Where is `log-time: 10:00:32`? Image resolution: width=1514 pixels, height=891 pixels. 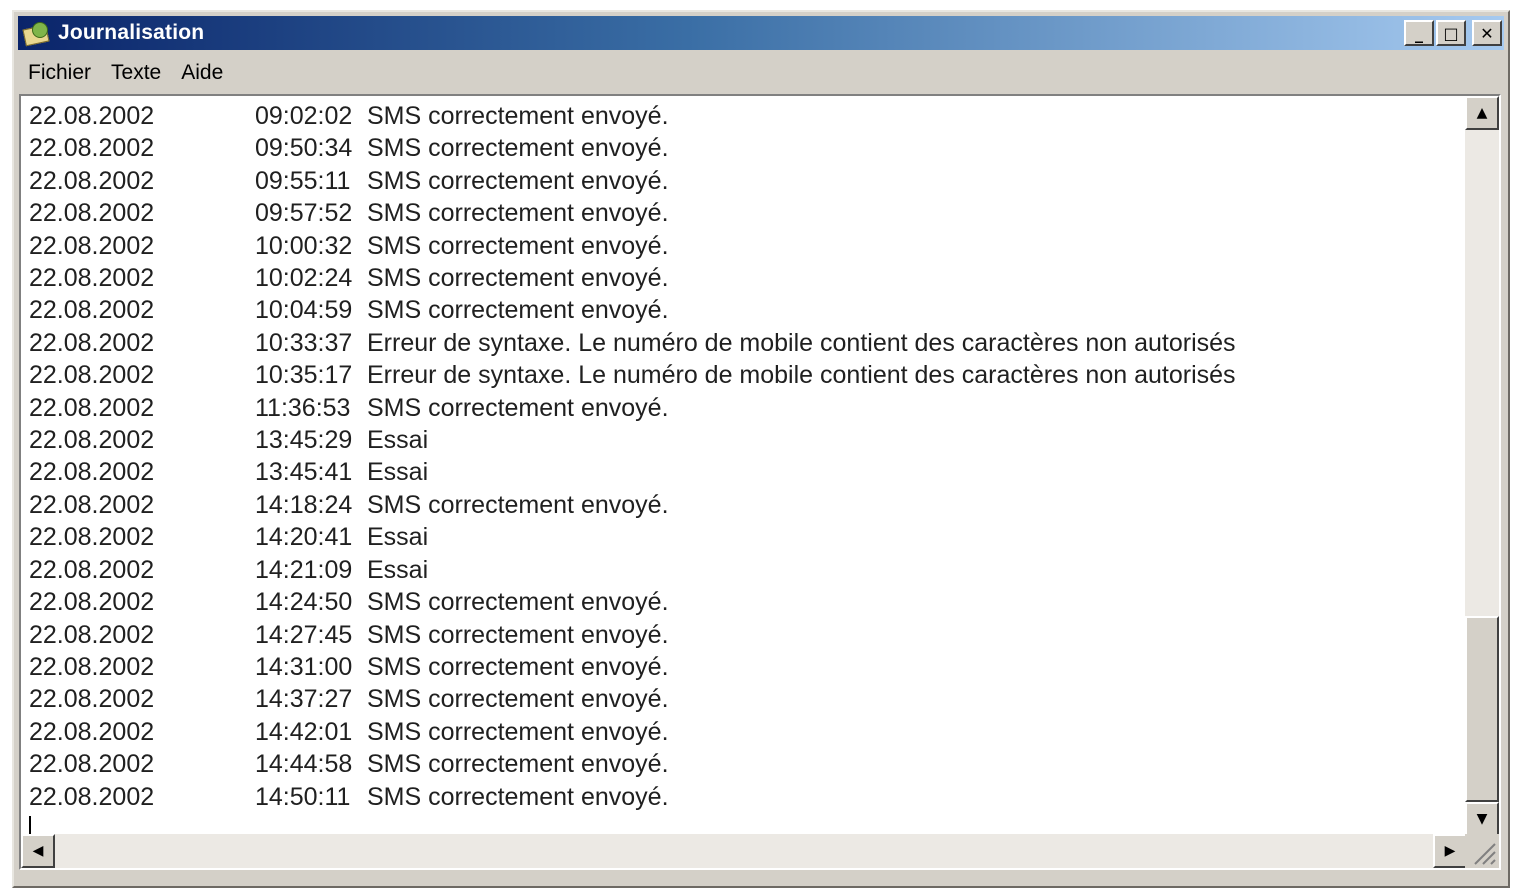 log-time: 10:00:32 is located at coordinates (304, 245).